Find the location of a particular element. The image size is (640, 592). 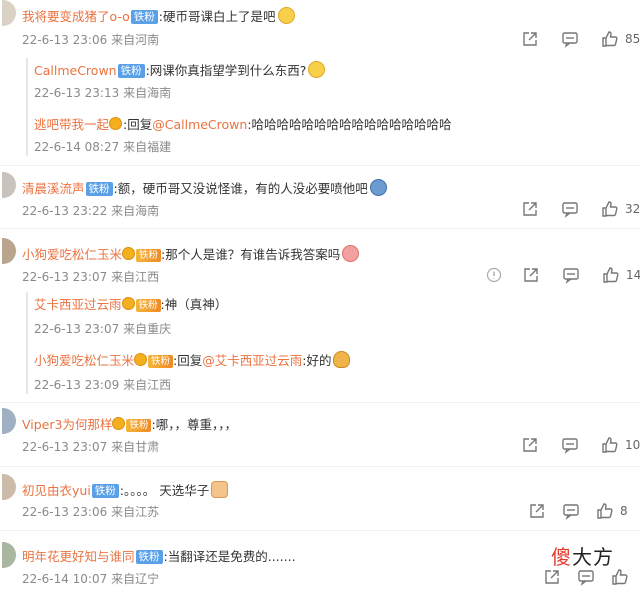

watermark: 傻大方 is located at coordinates (582, 555).